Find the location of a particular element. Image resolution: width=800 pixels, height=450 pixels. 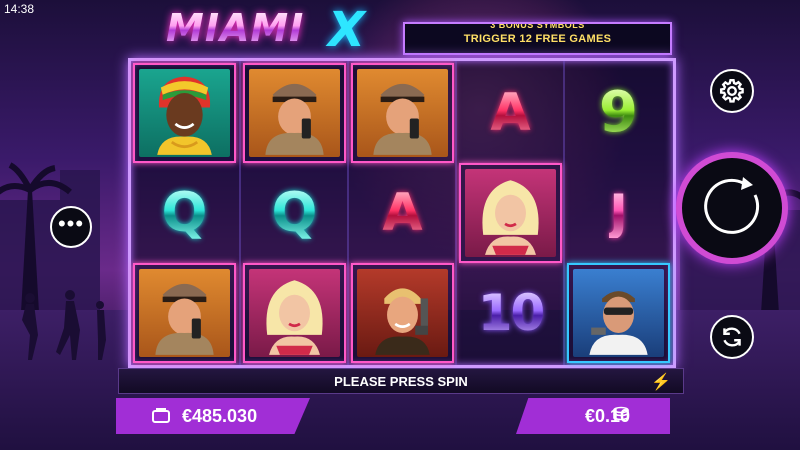

game-logo: MIAMI X is located at coordinates (268, 30).